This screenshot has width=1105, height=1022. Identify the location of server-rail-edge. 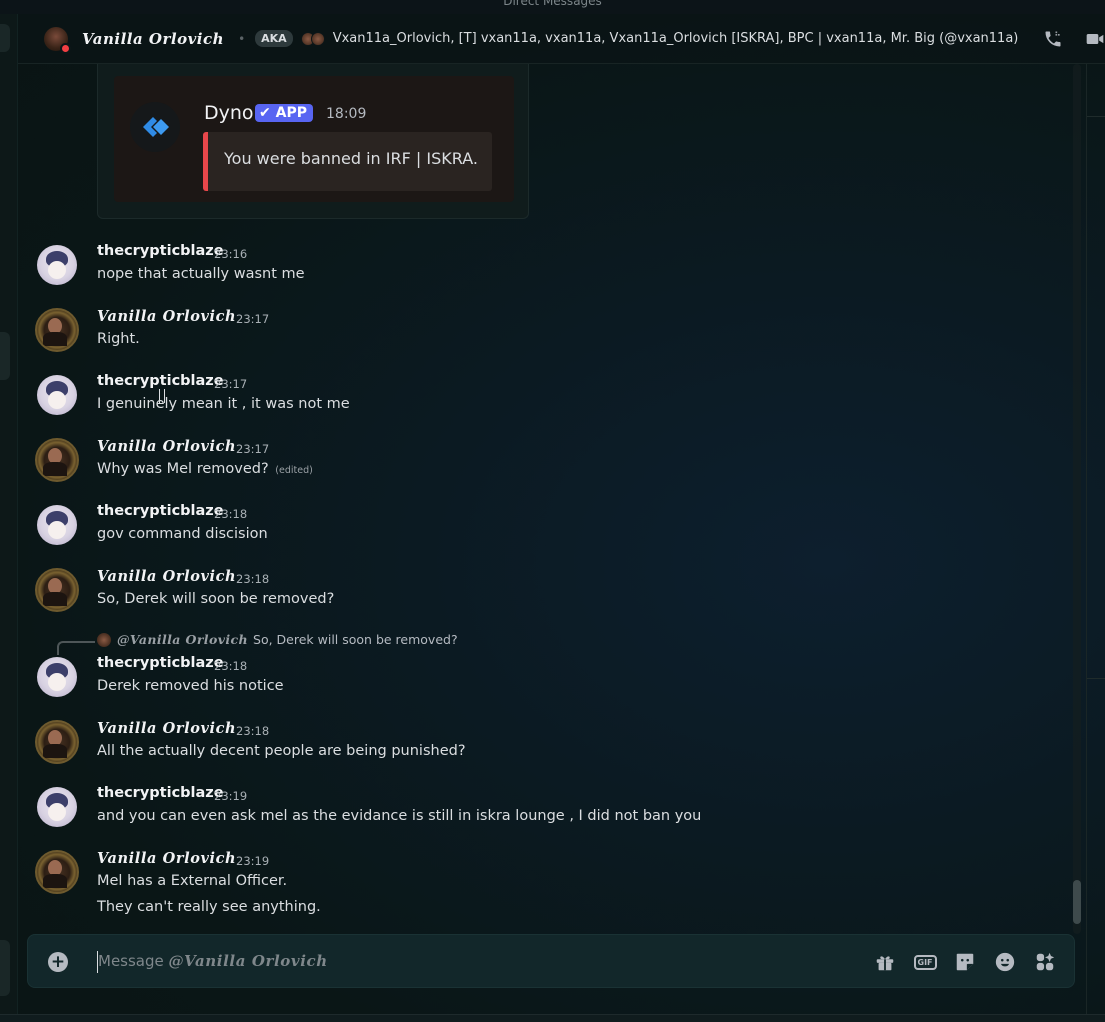
(9, 514).